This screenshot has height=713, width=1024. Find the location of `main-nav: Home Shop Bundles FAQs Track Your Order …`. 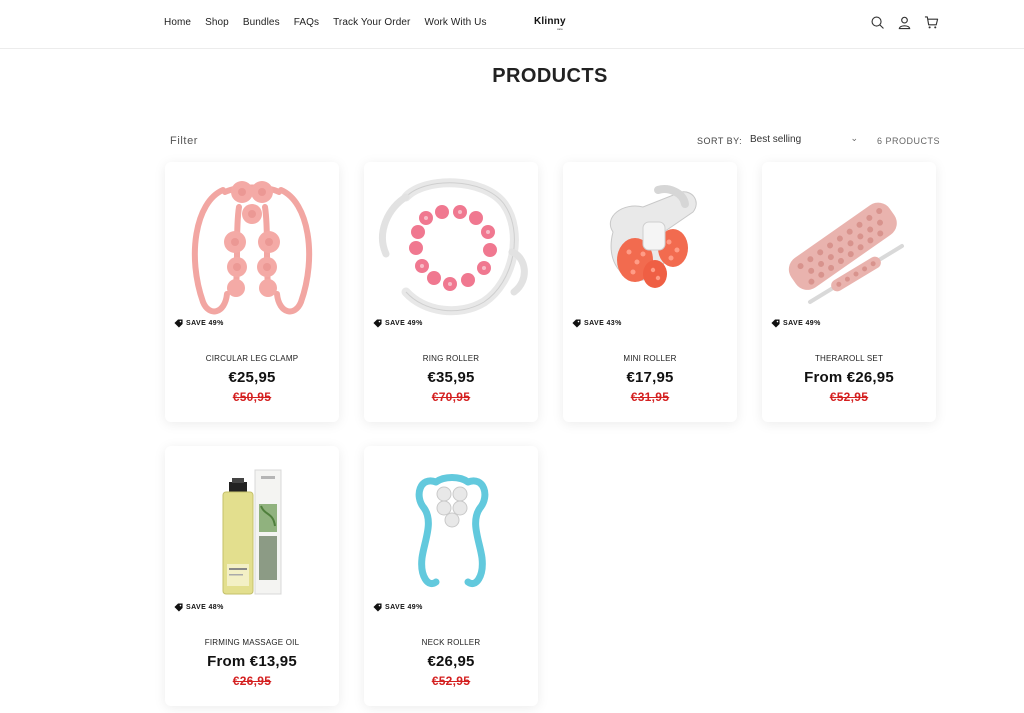

main-nav: Home Shop Bundles FAQs Track Your Order … is located at coordinates (332, 22).